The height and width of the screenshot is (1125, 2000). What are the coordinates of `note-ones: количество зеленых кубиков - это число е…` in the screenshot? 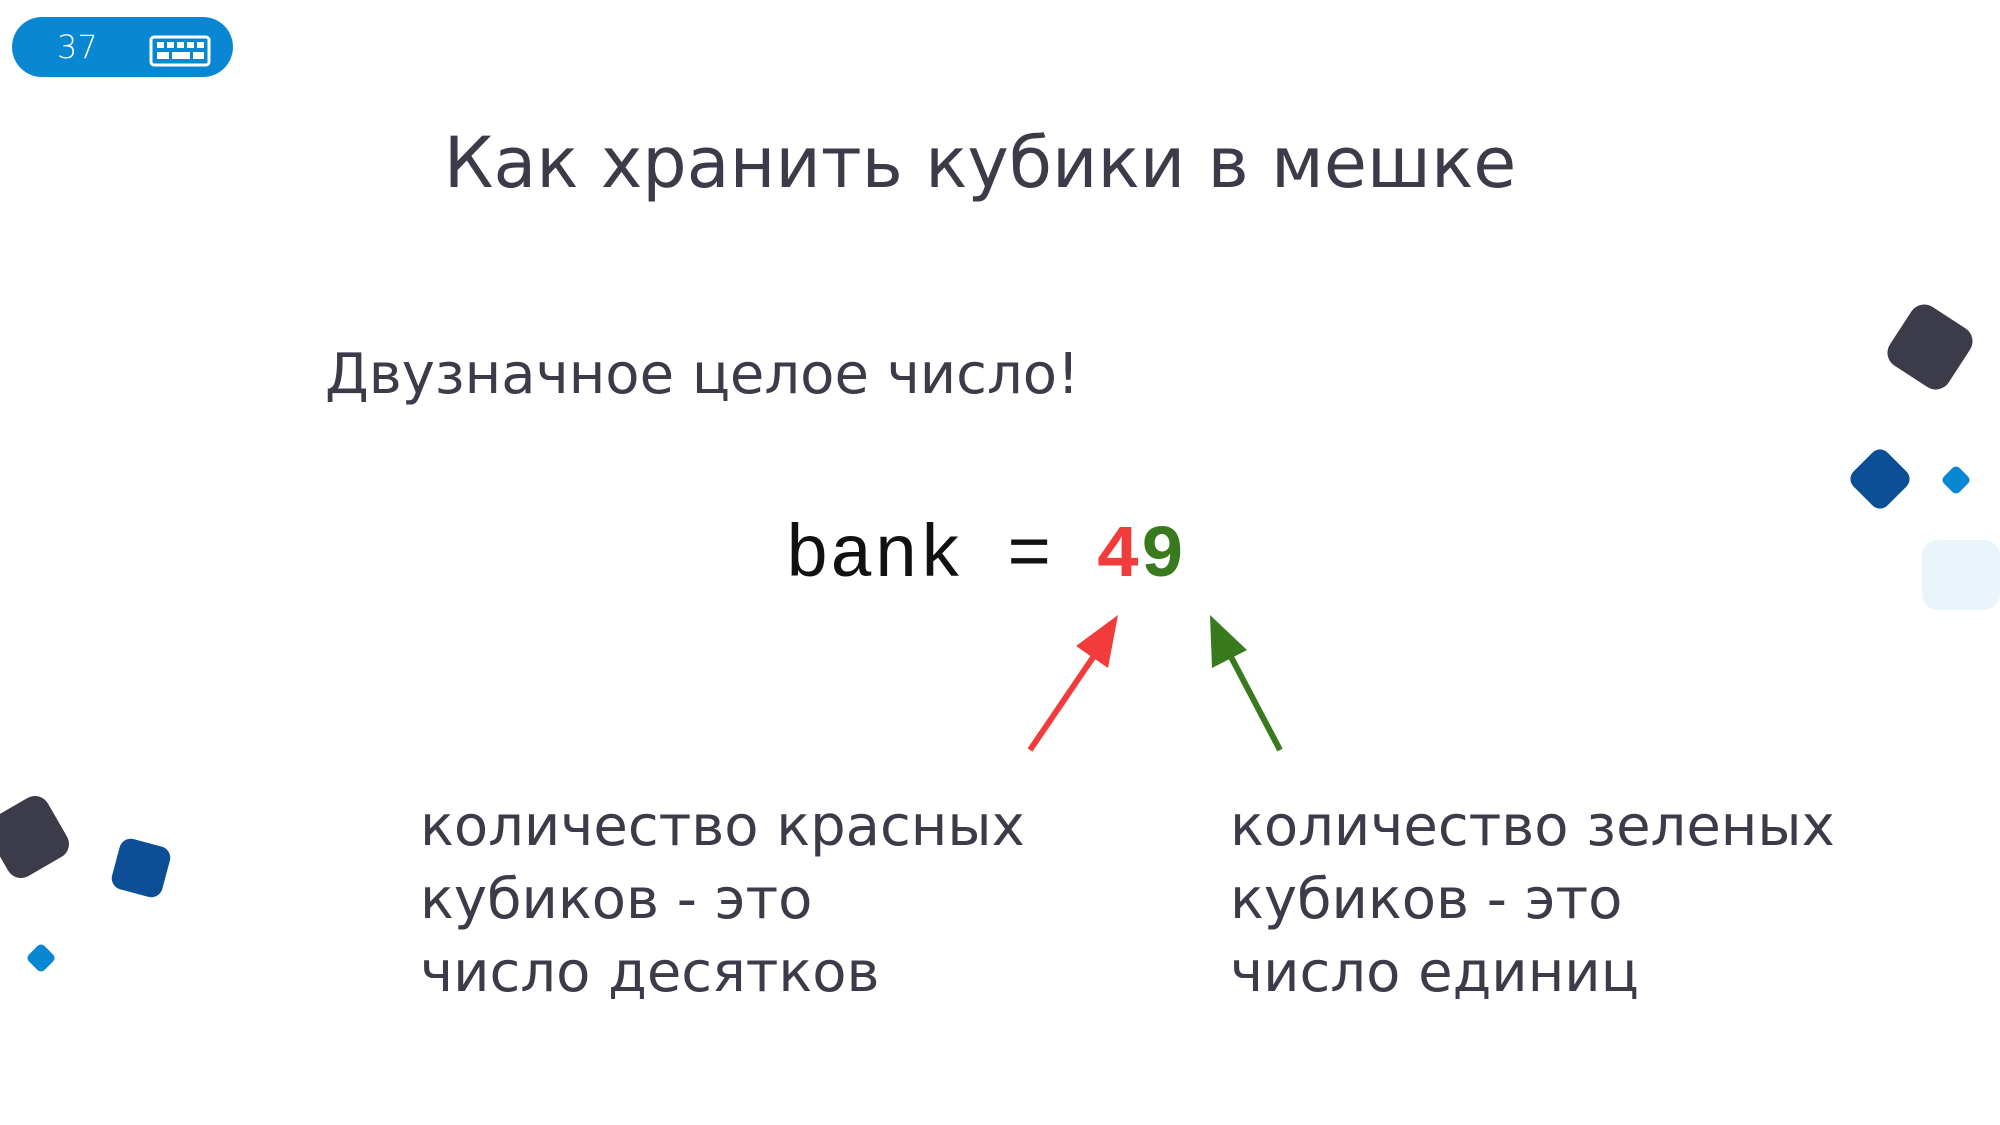 It's located at (1532, 899).